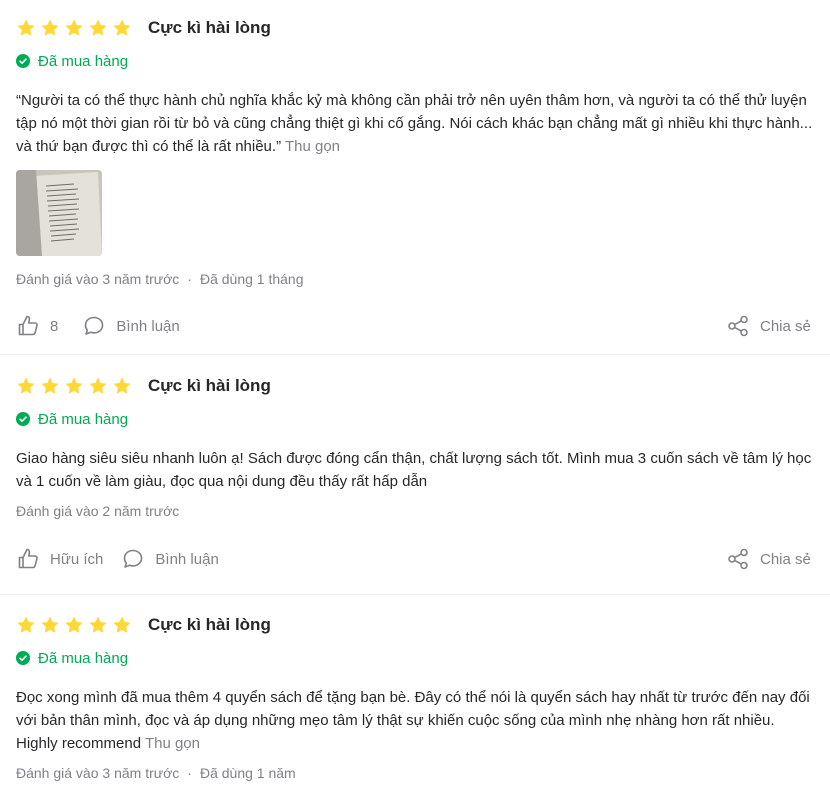  What do you see at coordinates (416, 511) in the screenshot?
I see `review-meta: Đánh giá vào 2 năm trước` at bounding box center [416, 511].